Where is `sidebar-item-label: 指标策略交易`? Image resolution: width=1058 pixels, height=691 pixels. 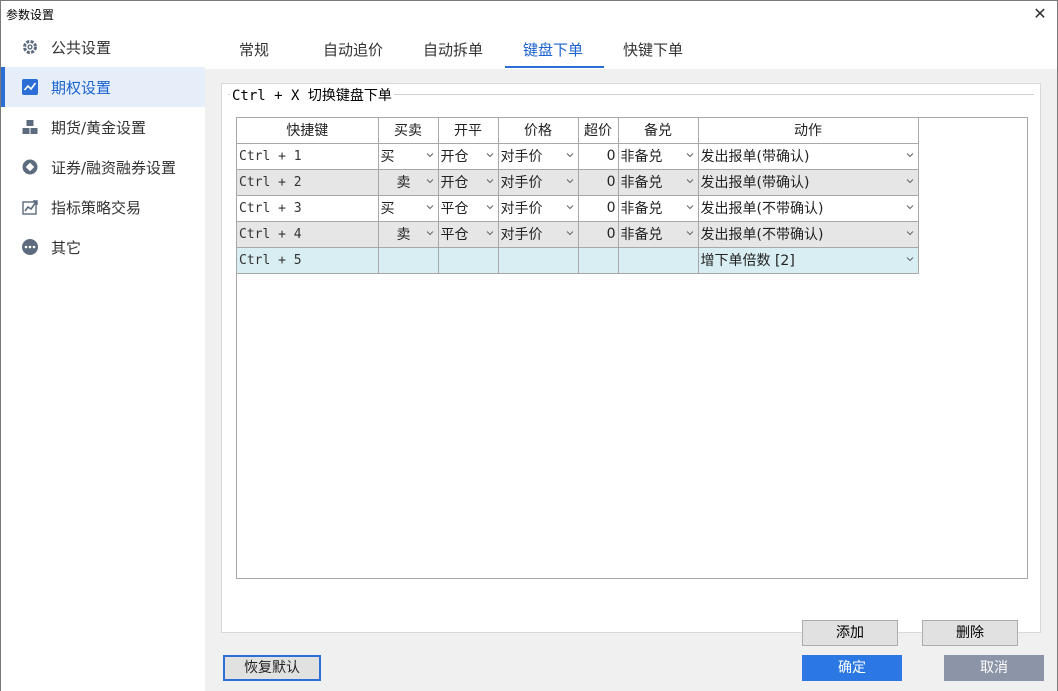 sidebar-item-label: 指标策略交易 is located at coordinates (96, 208).